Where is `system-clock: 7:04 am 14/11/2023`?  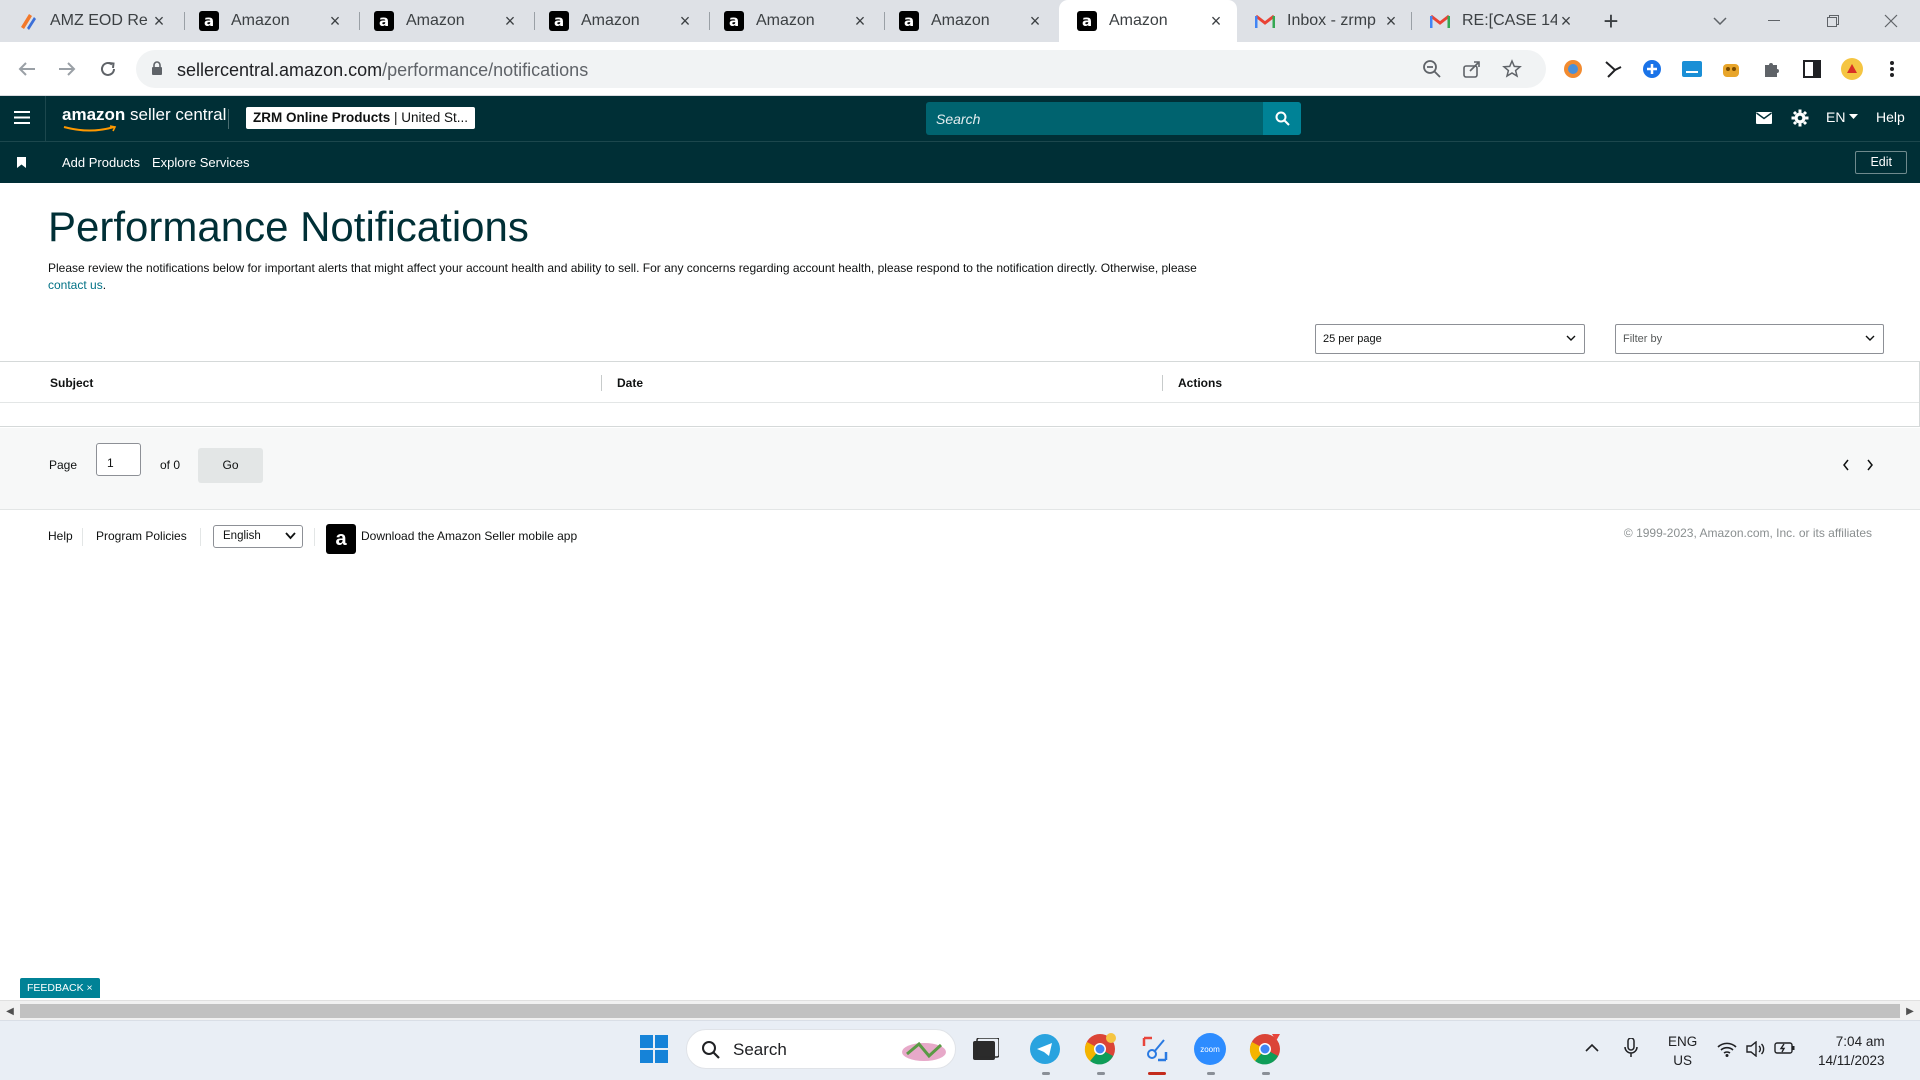 system-clock: 7:04 am 14/11/2023 is located at coordinates (1851, 1051).